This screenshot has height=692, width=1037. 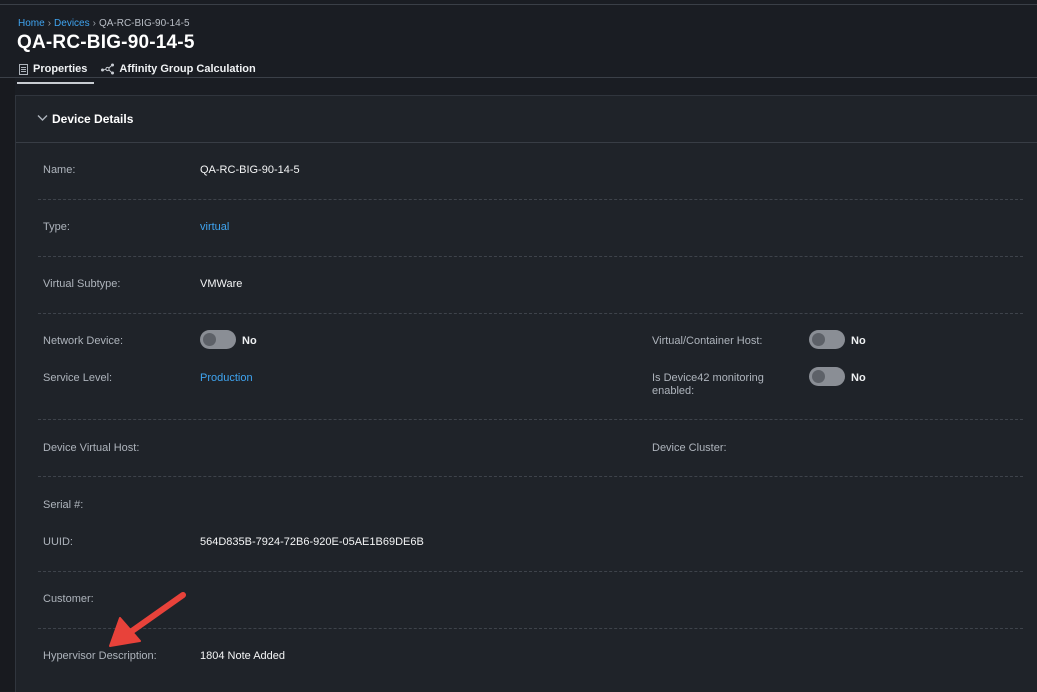 I want to click on cluster-label: Device Cluster:, so click(x=689, y=448).